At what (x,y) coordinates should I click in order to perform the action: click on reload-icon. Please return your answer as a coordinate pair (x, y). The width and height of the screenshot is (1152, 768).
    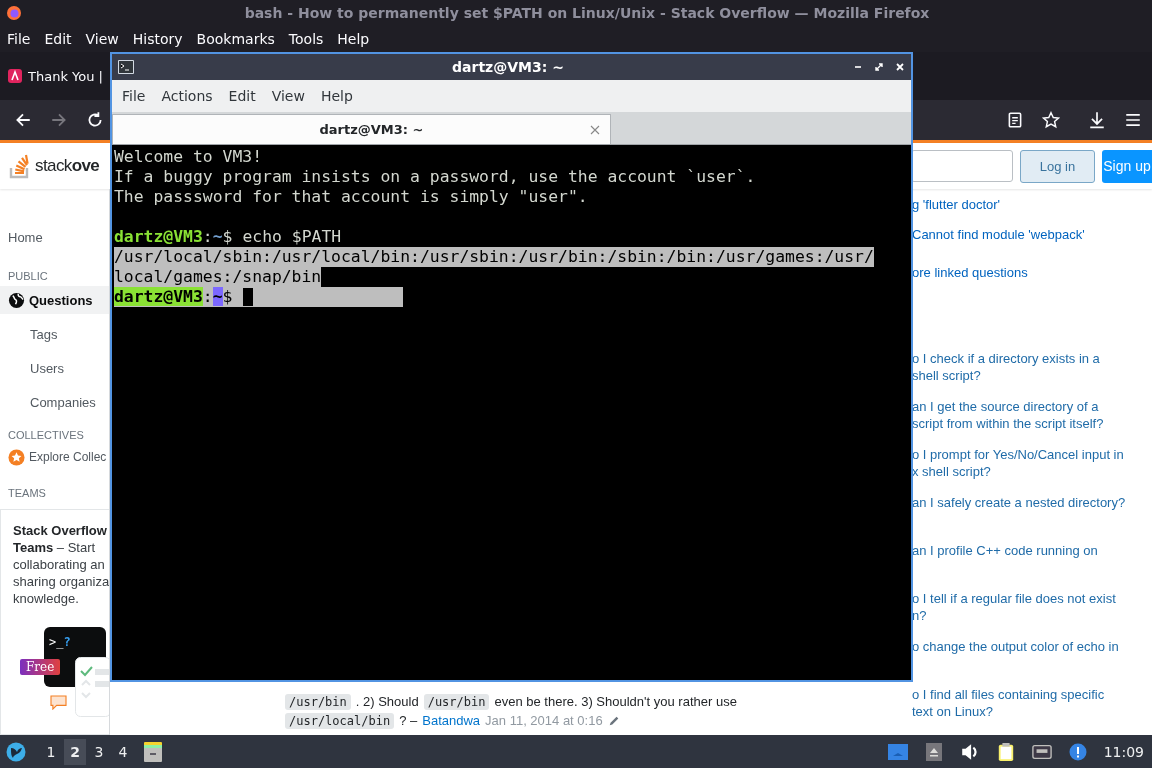
    Looking at the image, I should click on (95, 120).